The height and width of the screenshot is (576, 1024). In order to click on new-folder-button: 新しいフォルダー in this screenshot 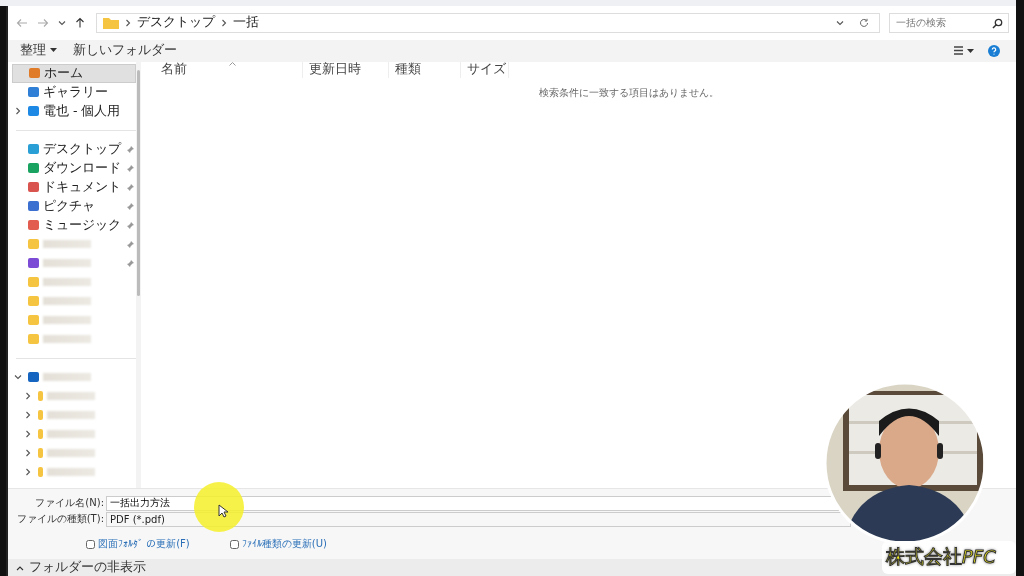, I will do `click(125, 51)`.